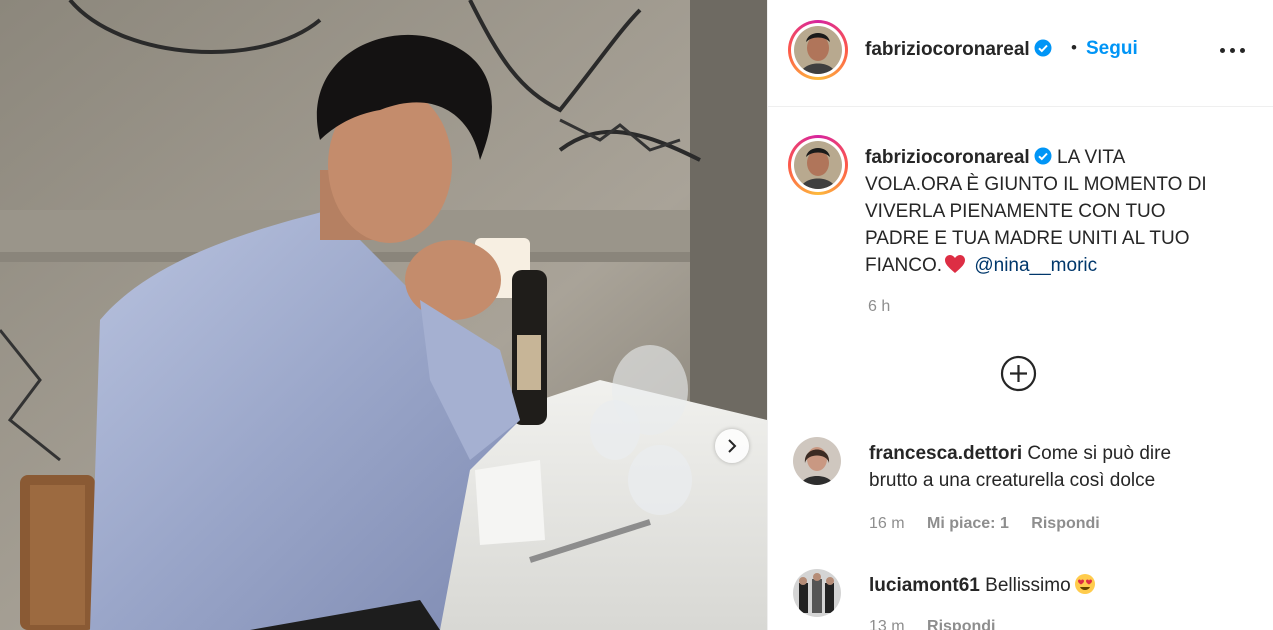 This screenshot has height=630, width=1273. I want to click on follow-button: Segui, so click(1112, 49).